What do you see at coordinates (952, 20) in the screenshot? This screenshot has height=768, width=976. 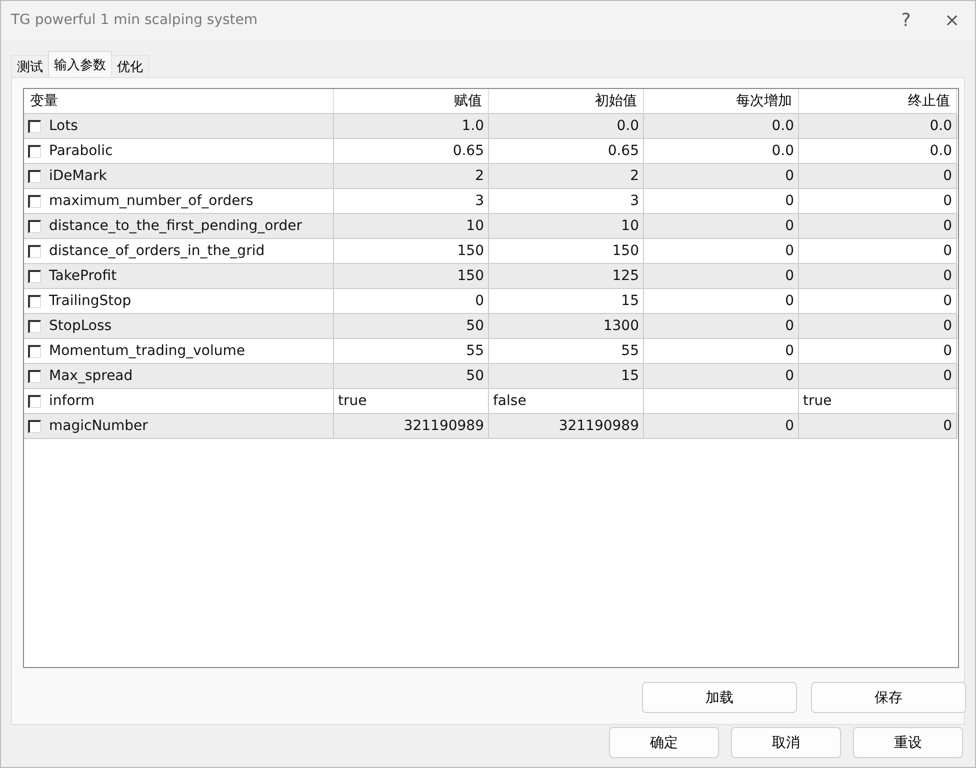 I see `close-button: ×` at bounding box center [952, 20].